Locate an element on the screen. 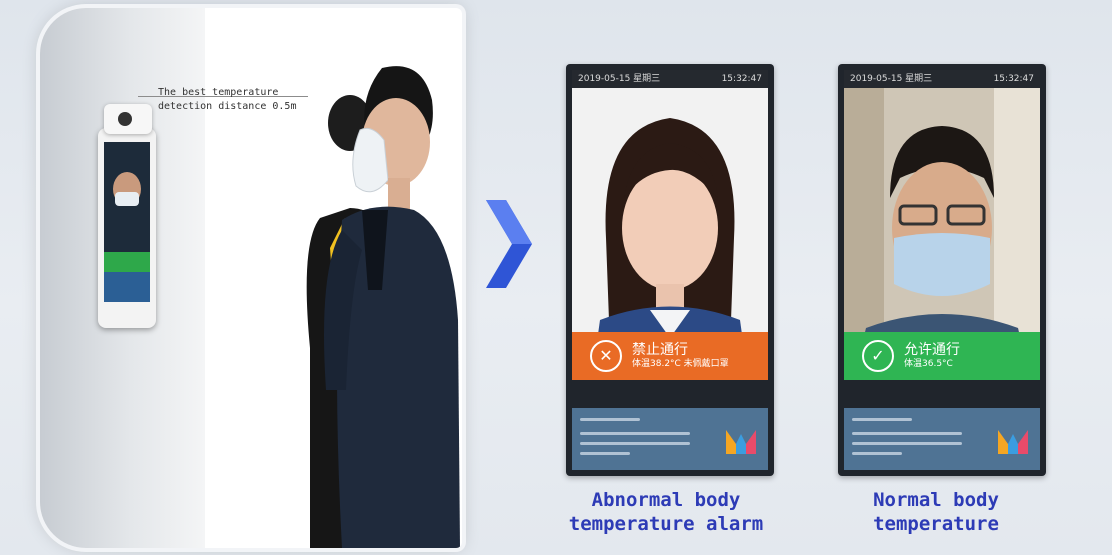 This screenshot has width=1112, height=555. terminal-info-panel is located at coordinates (127, 287).